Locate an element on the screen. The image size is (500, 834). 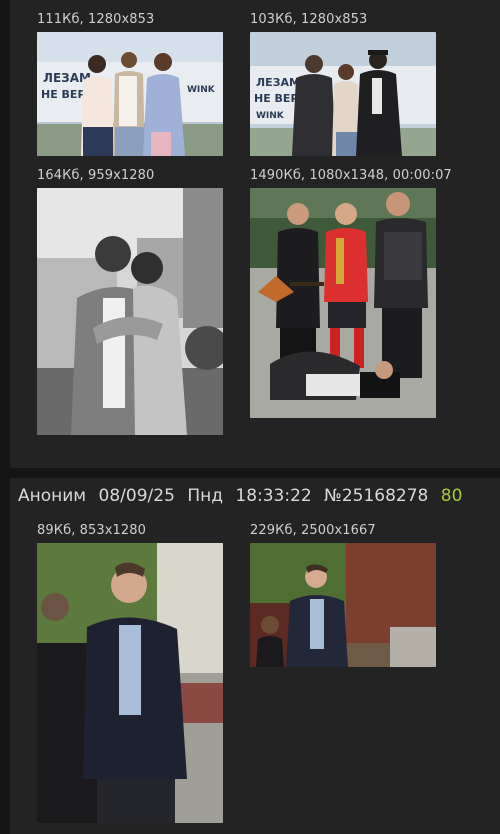
post-weekday: Пнд is located at coordinates (205, 496).